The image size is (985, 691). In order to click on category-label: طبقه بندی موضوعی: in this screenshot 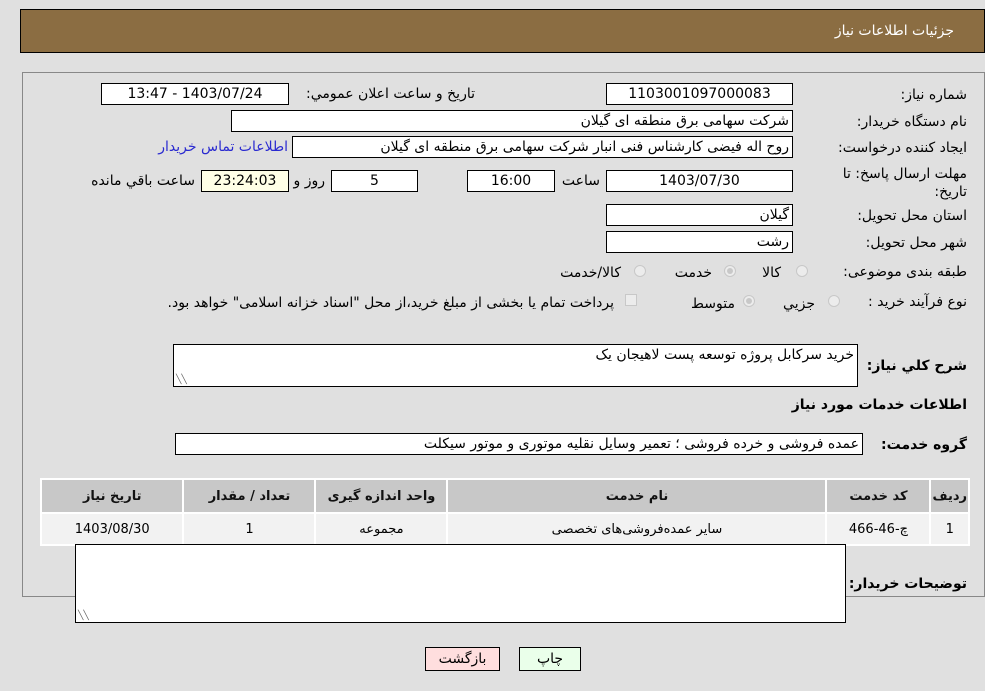, I will do `click(905, 272)`.